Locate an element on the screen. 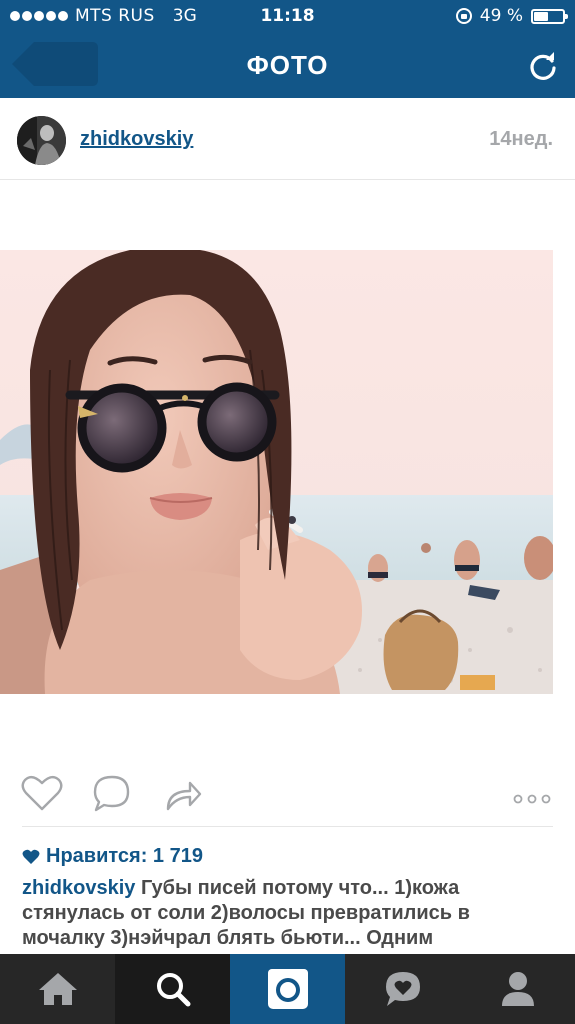 The image size is (575, 1024). battery-level is located at coordinates (541, 16).